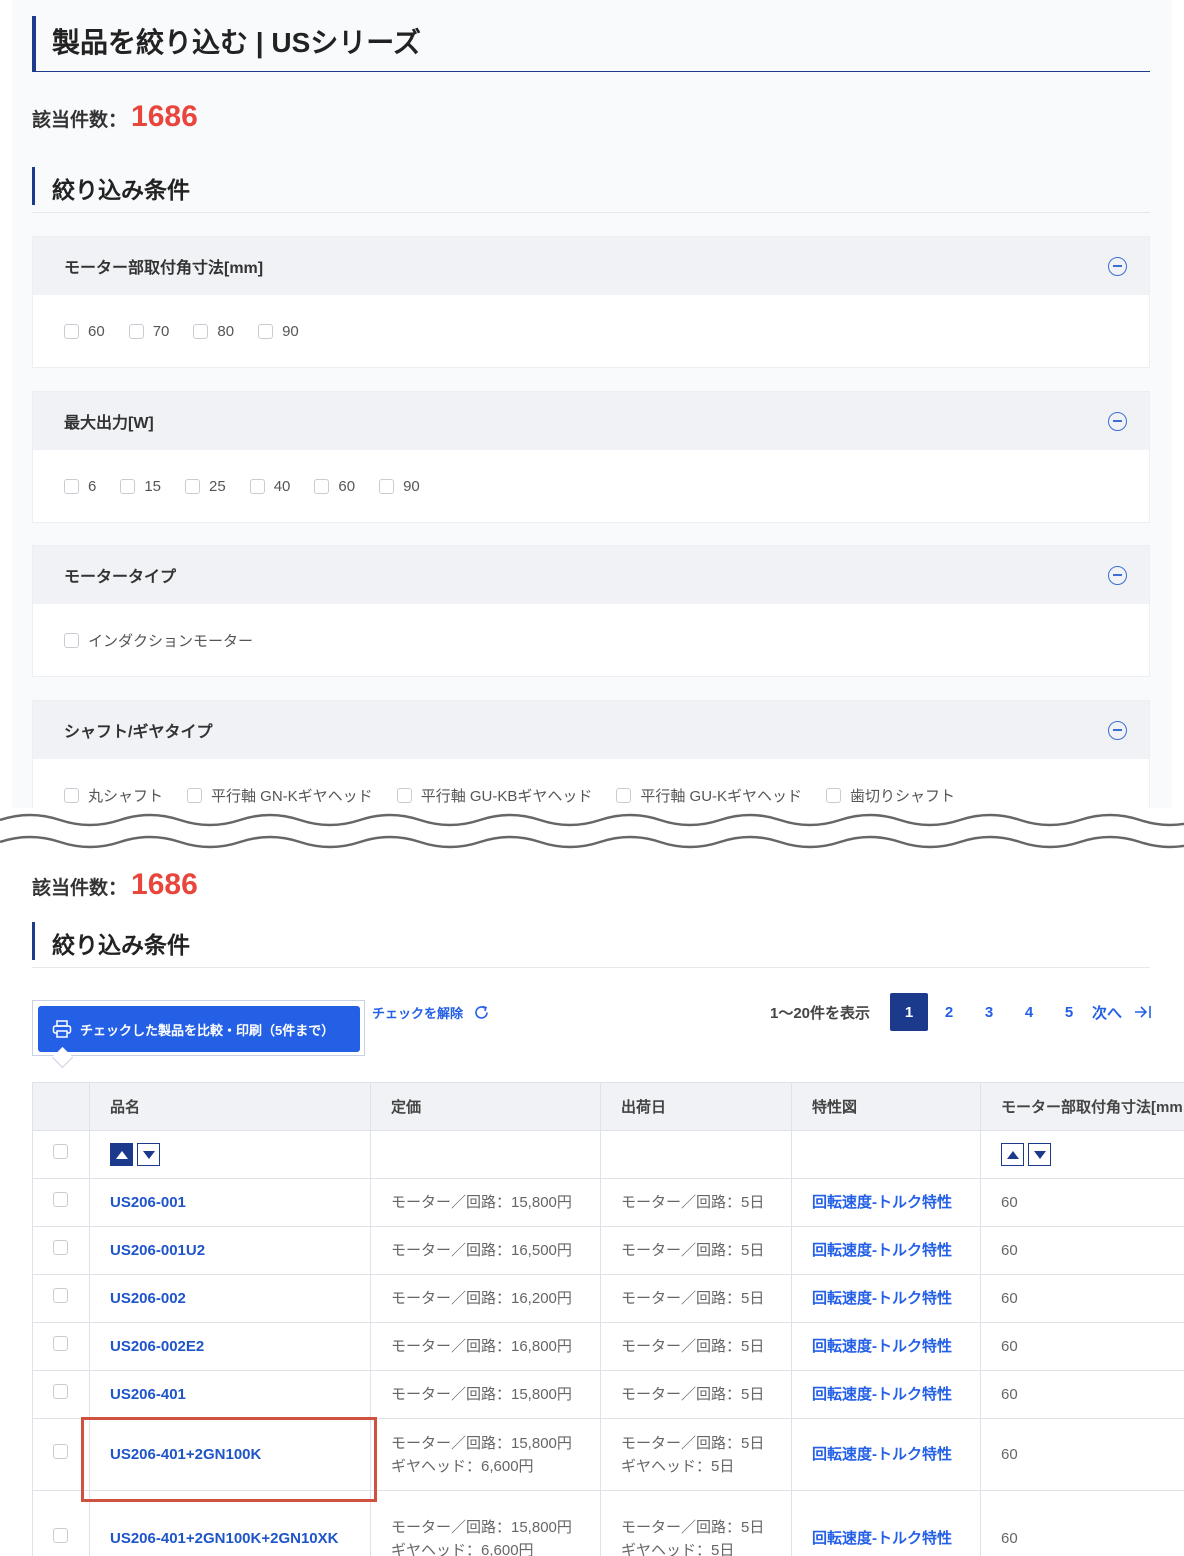 The image size is (1184, 1556). I want to click on filter-card-motor-type: モータータイプ インダクションモーター, so click(591, 611).